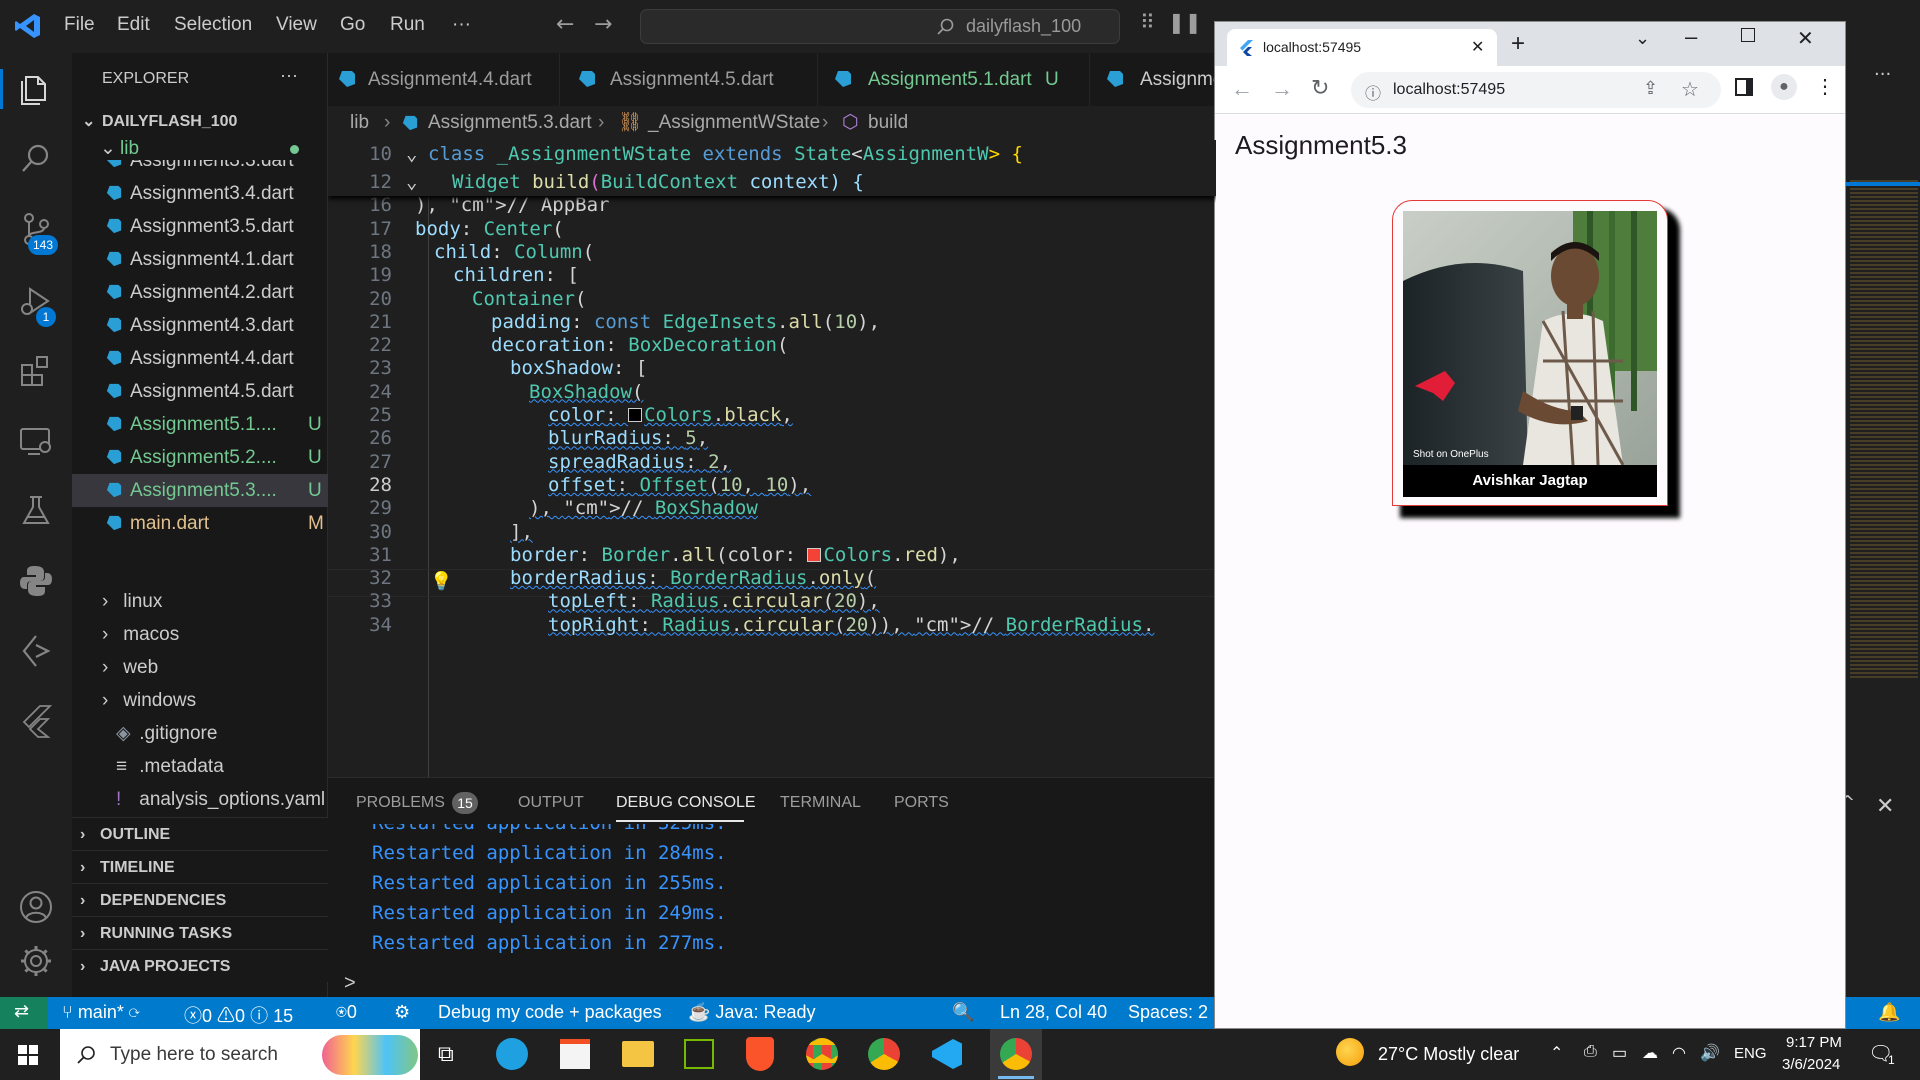 This screenshot has width=1920, height=1080. Describe the element at coordinates (407, 25) in the screenshot. I see `menu-run: Run` at that location.